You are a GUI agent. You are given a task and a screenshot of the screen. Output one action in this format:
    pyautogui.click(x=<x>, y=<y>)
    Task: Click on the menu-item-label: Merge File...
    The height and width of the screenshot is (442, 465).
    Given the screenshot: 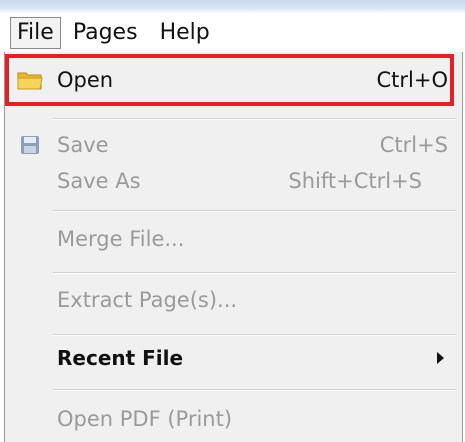 What is the action you would take?
    pyautogui.click(x=121, y=239)
    